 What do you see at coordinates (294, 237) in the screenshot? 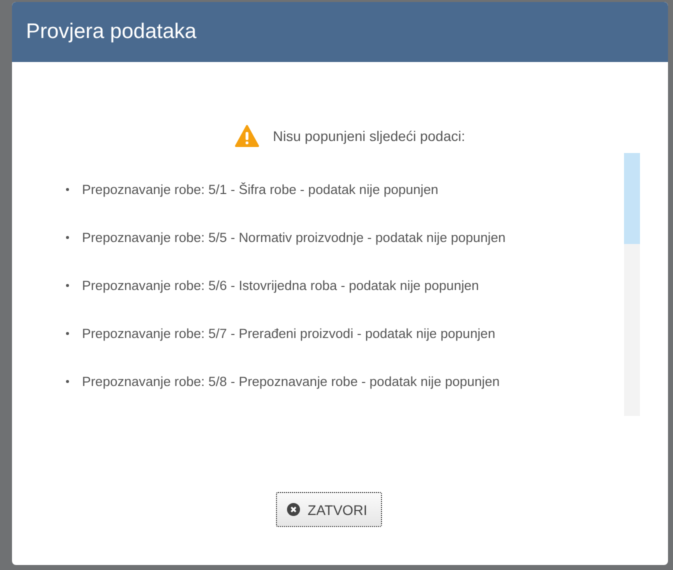
I see `missing-field-item: Prepoznavanje robe: 5/5 - Normativ proizvodnje - podatak nije popunjen` at bounding box center [294, 237].